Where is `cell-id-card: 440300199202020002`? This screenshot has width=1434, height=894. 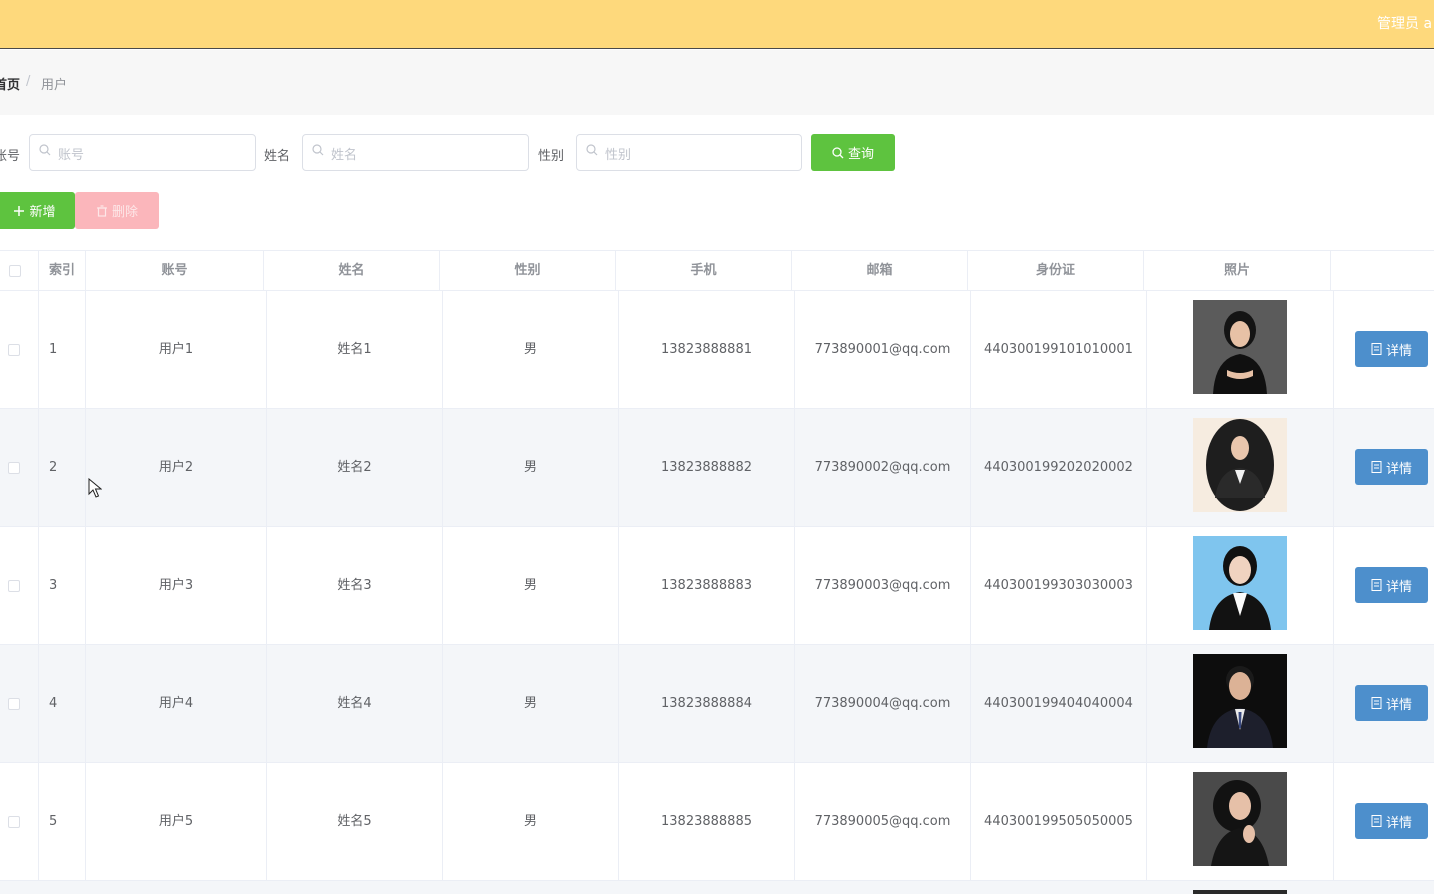
cell-id-card: 440300199202020002 is located at coordinates (1059, 467).